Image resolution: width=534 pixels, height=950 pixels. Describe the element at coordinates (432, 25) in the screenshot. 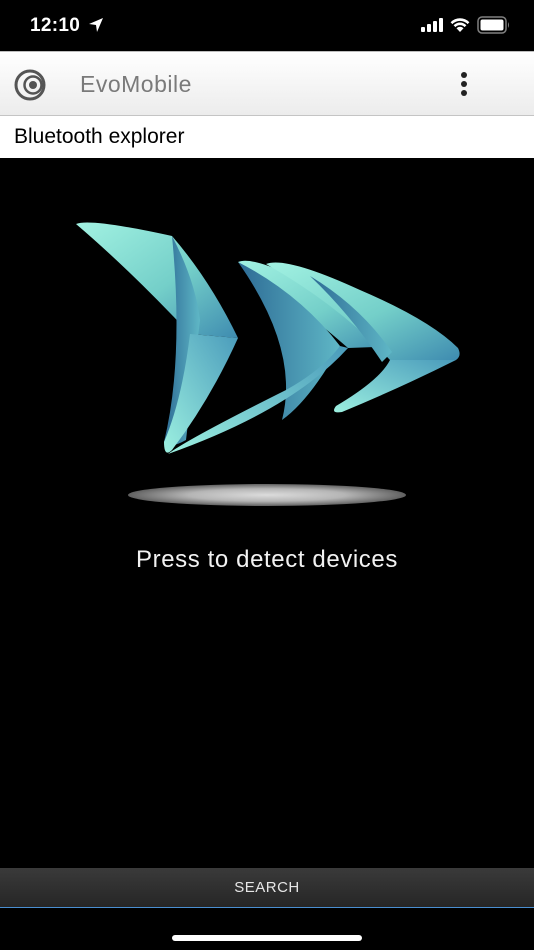

I see `cellular-signal-icon` at that location.